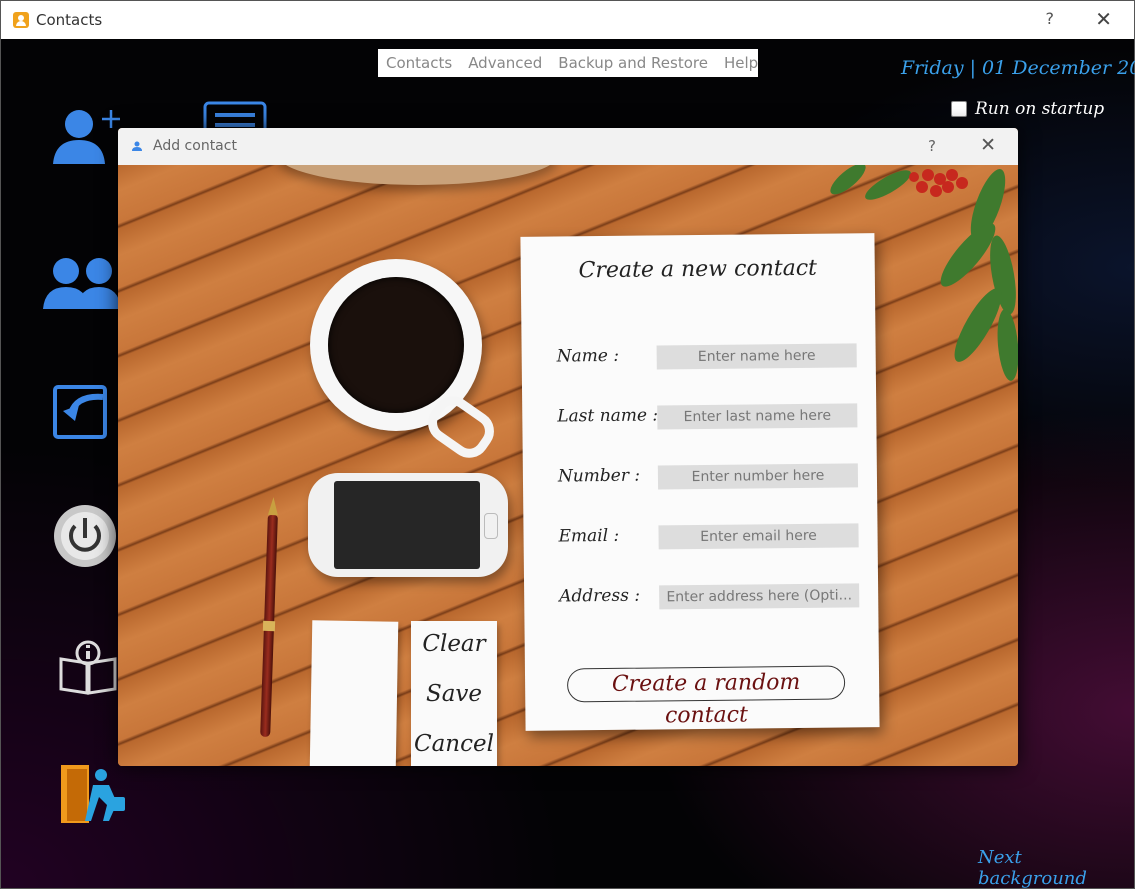 The height and width of the screenshot is (889, 1135). I want to click on contacts-app-icon, so click(21, 20).